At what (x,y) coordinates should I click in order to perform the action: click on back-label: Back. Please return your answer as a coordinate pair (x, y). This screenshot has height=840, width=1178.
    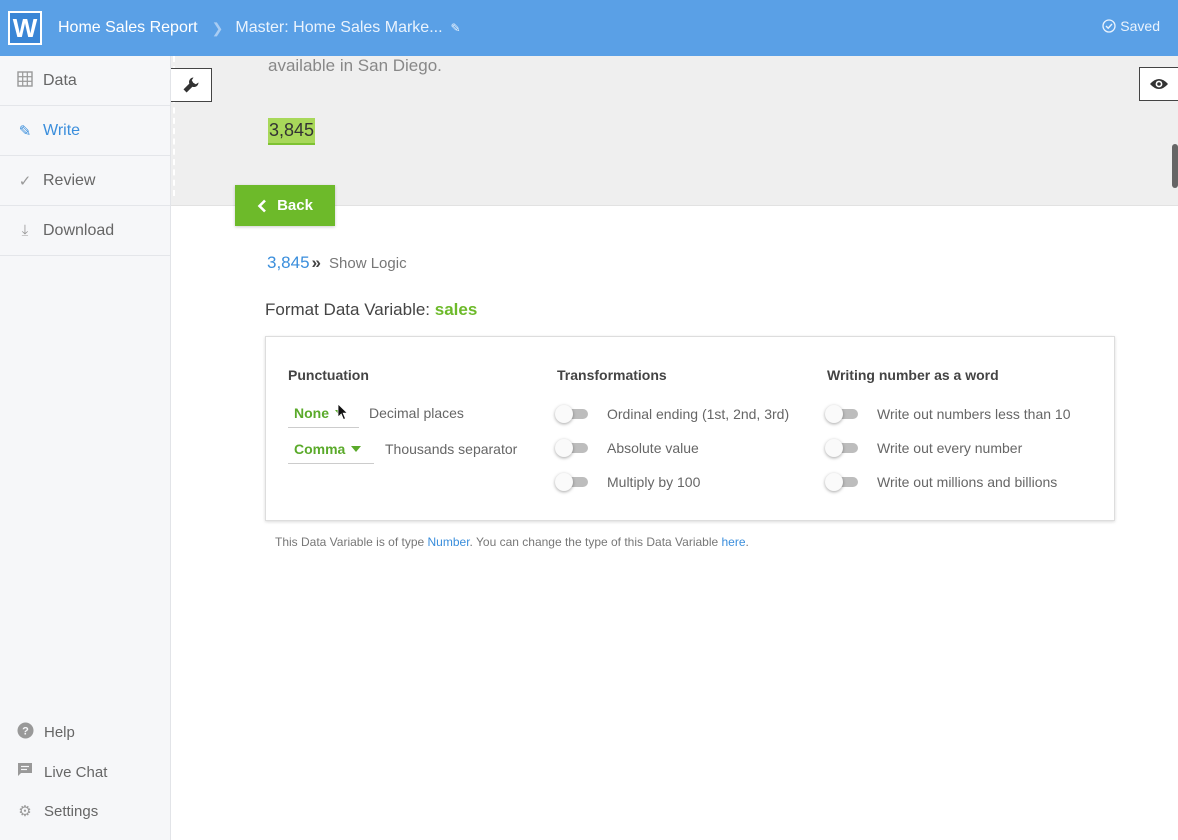
    Looking at the image, I should click on (295, 205).